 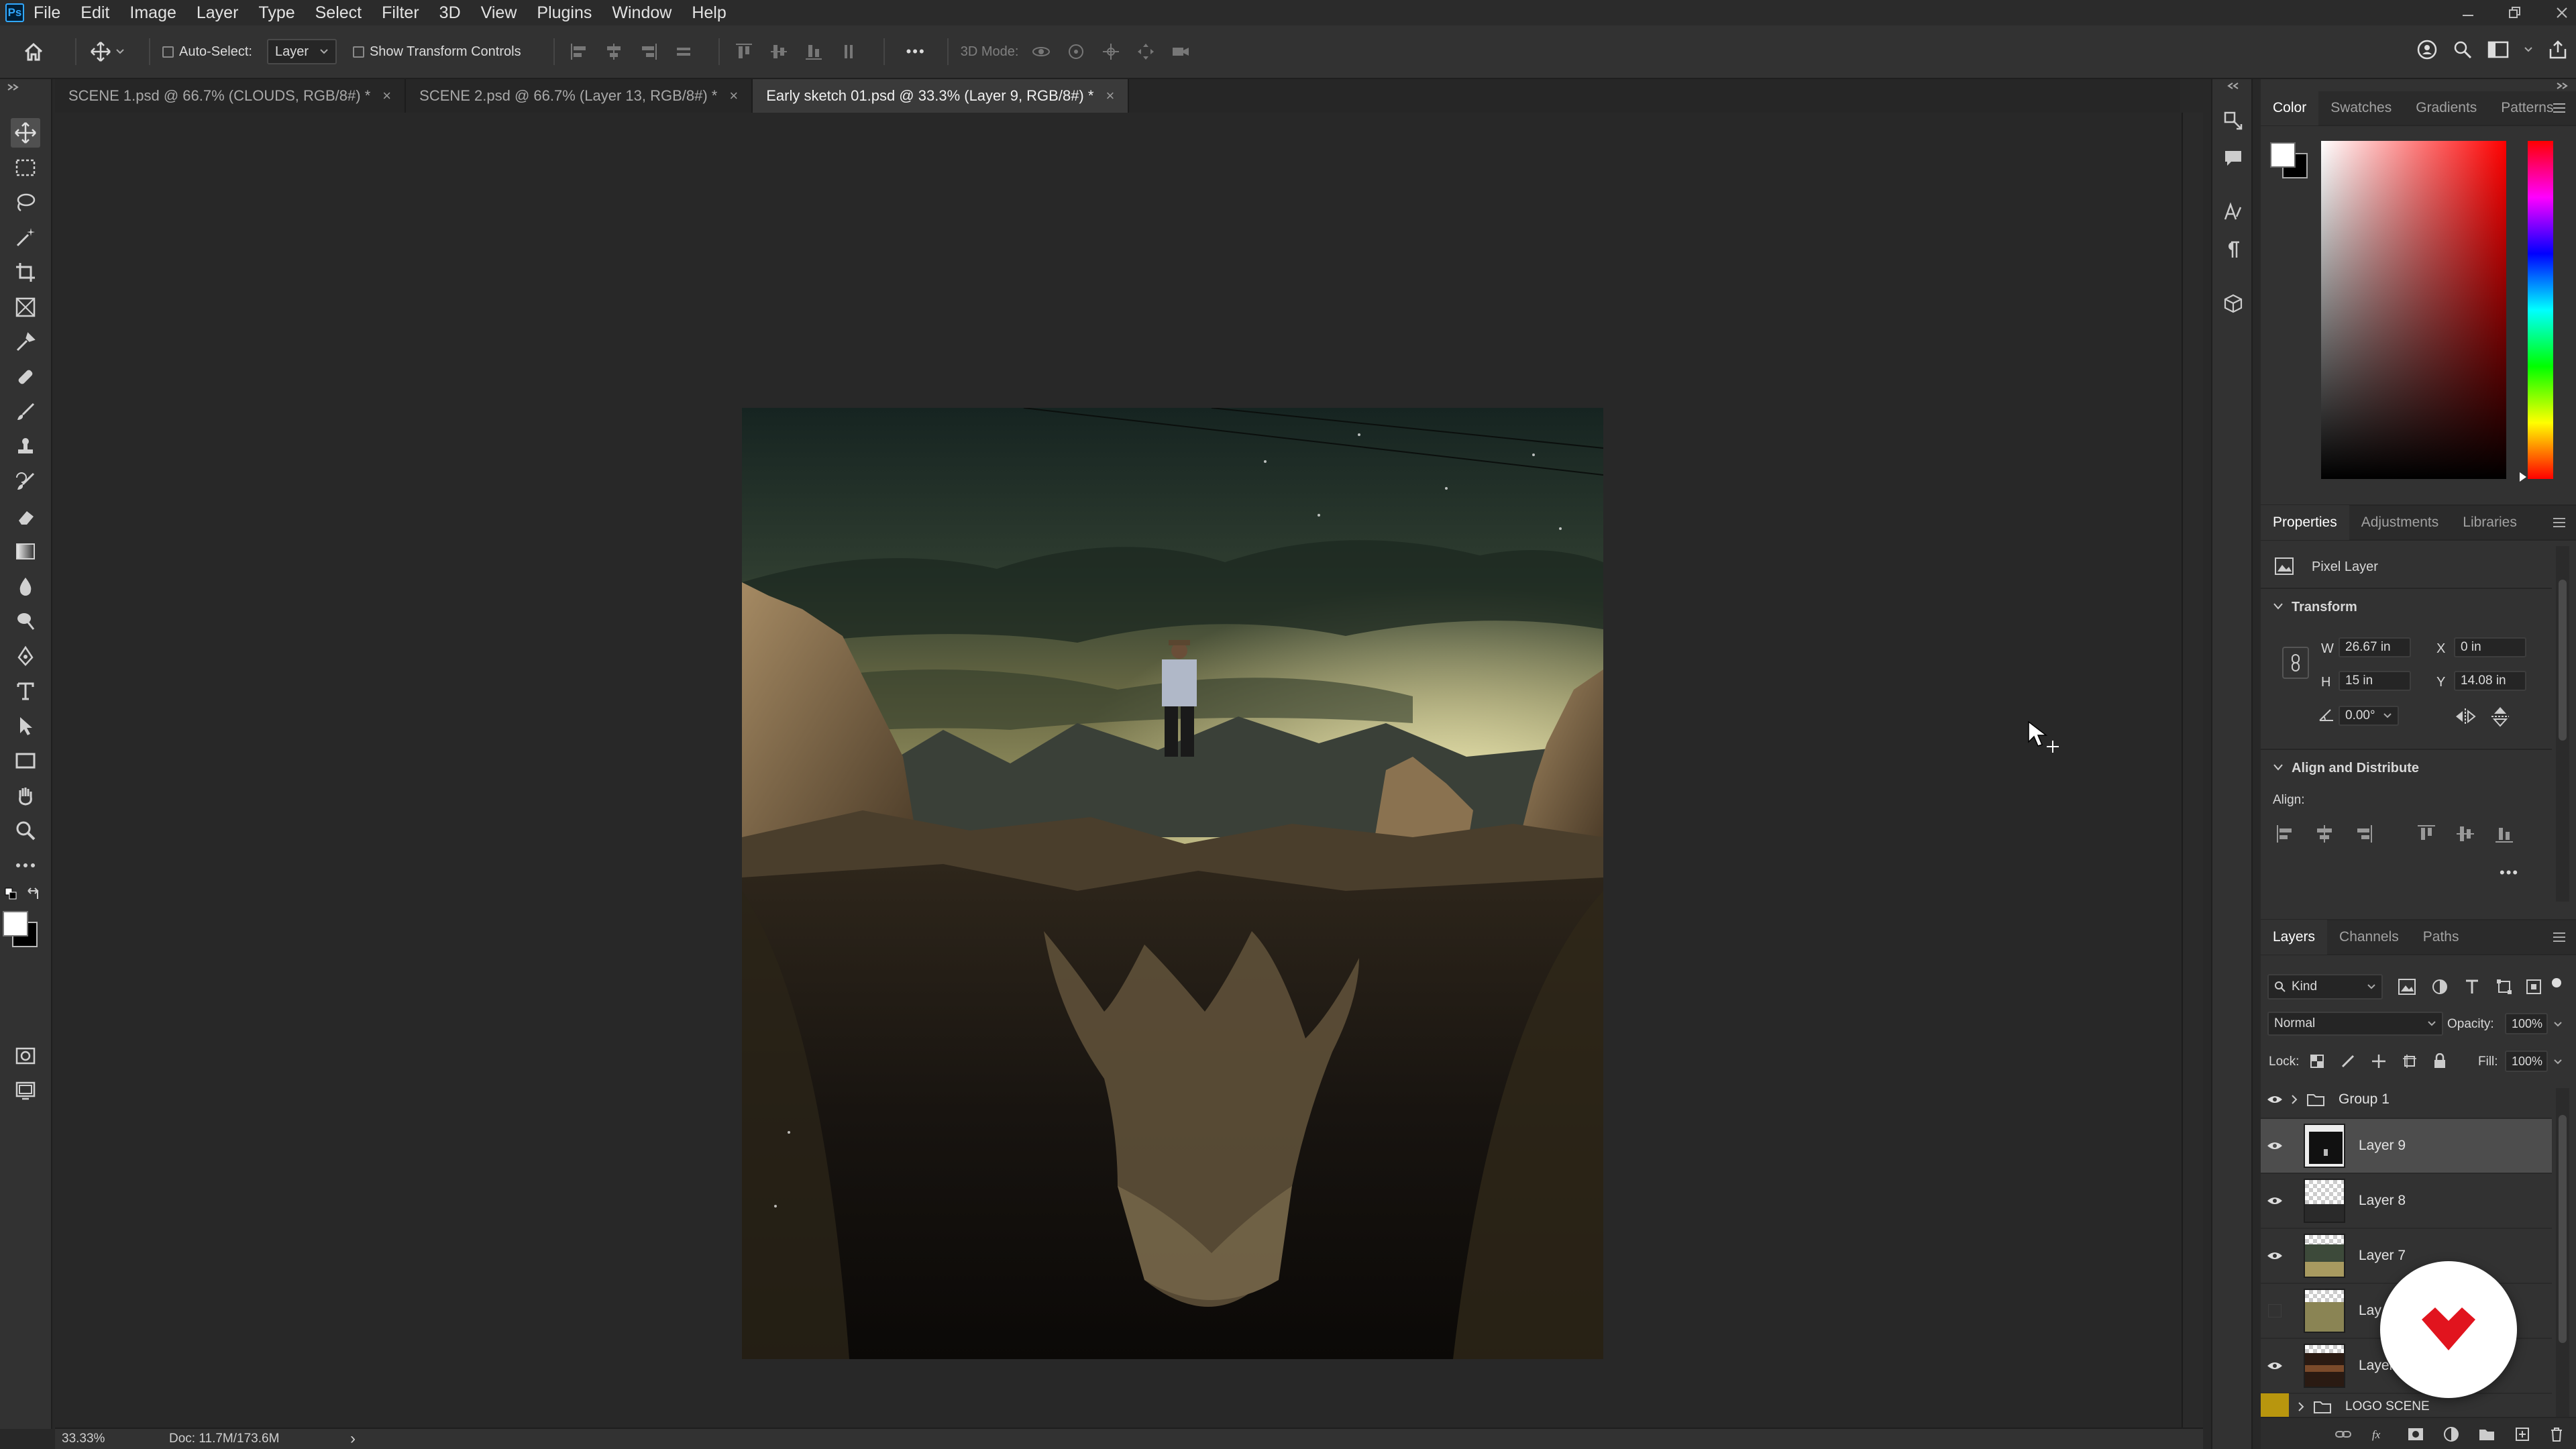 I want to click on vertical-scrollbar, so click(x=2192, y=771).